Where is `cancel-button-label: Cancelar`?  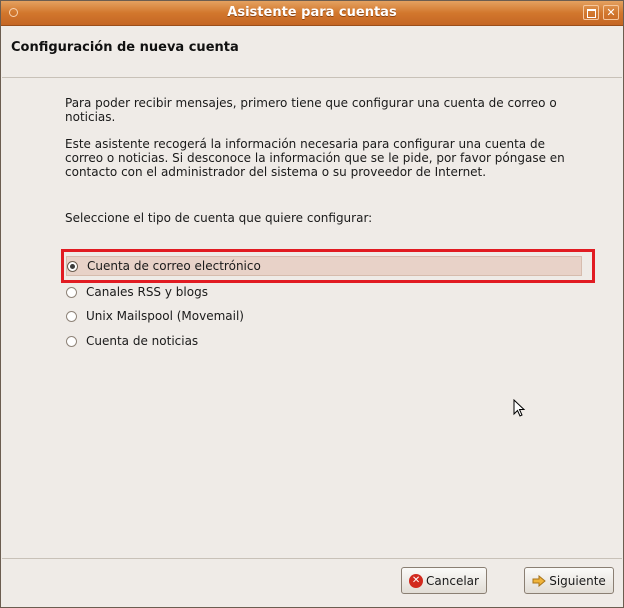
cancel-button-label: Cancelar is located at coordinates (452, 580).